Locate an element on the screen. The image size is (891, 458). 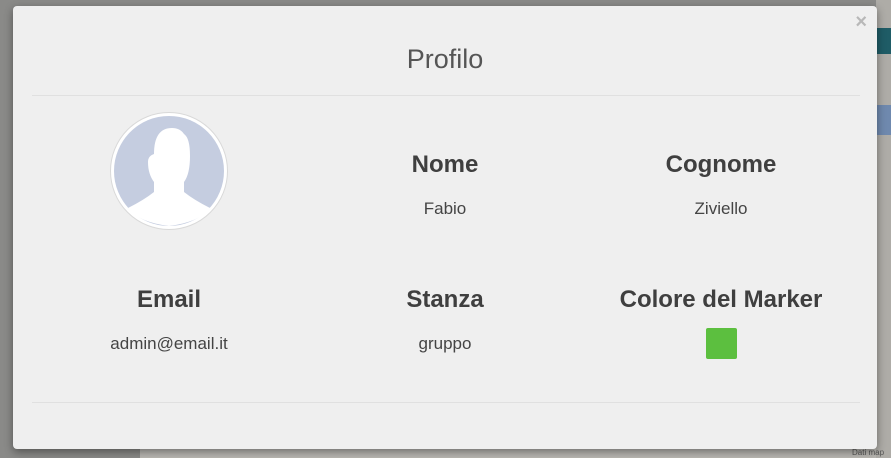
stanza-label: Stanza is located at coordinates (445, 299).